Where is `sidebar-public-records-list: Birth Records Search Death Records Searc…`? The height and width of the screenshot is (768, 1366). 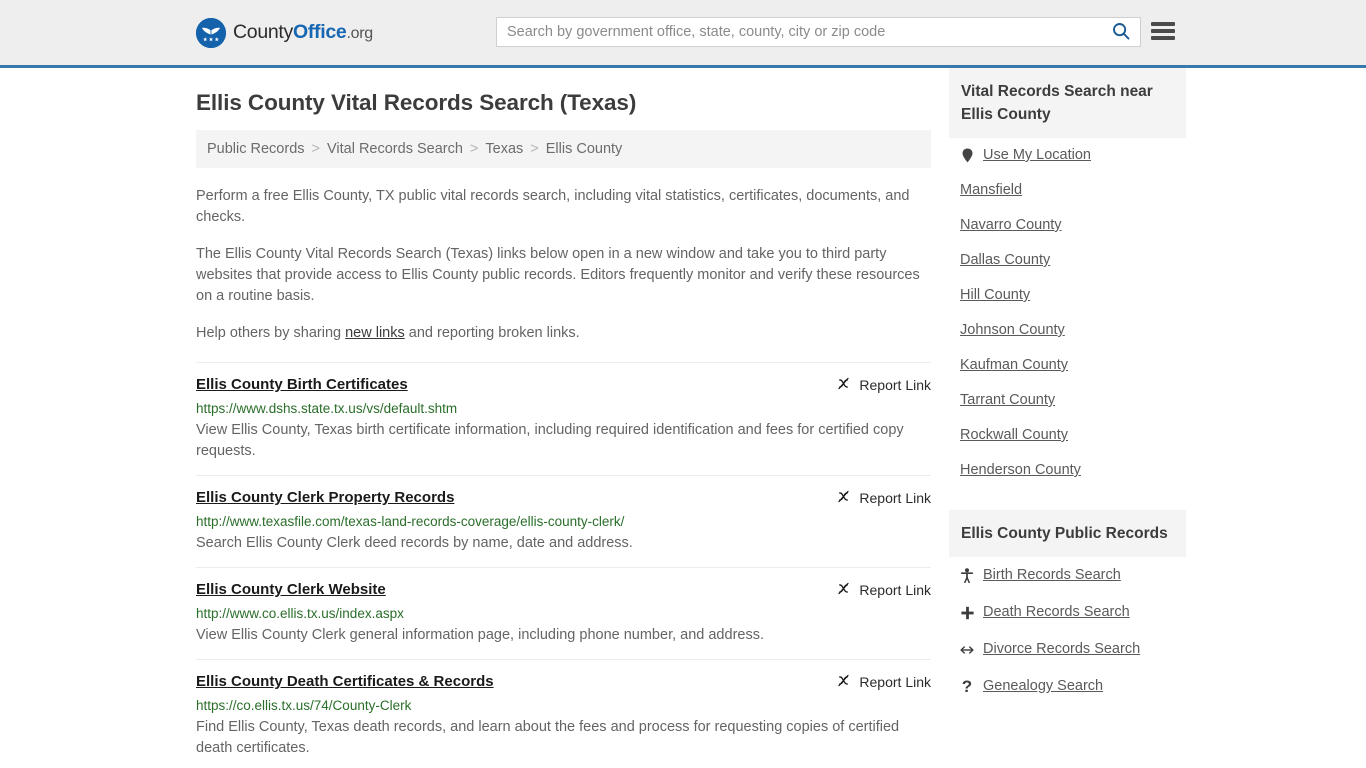
sidebar-public-records-list: Birth Records Search Death Records Searc… is located at coordinates (1067, 631).